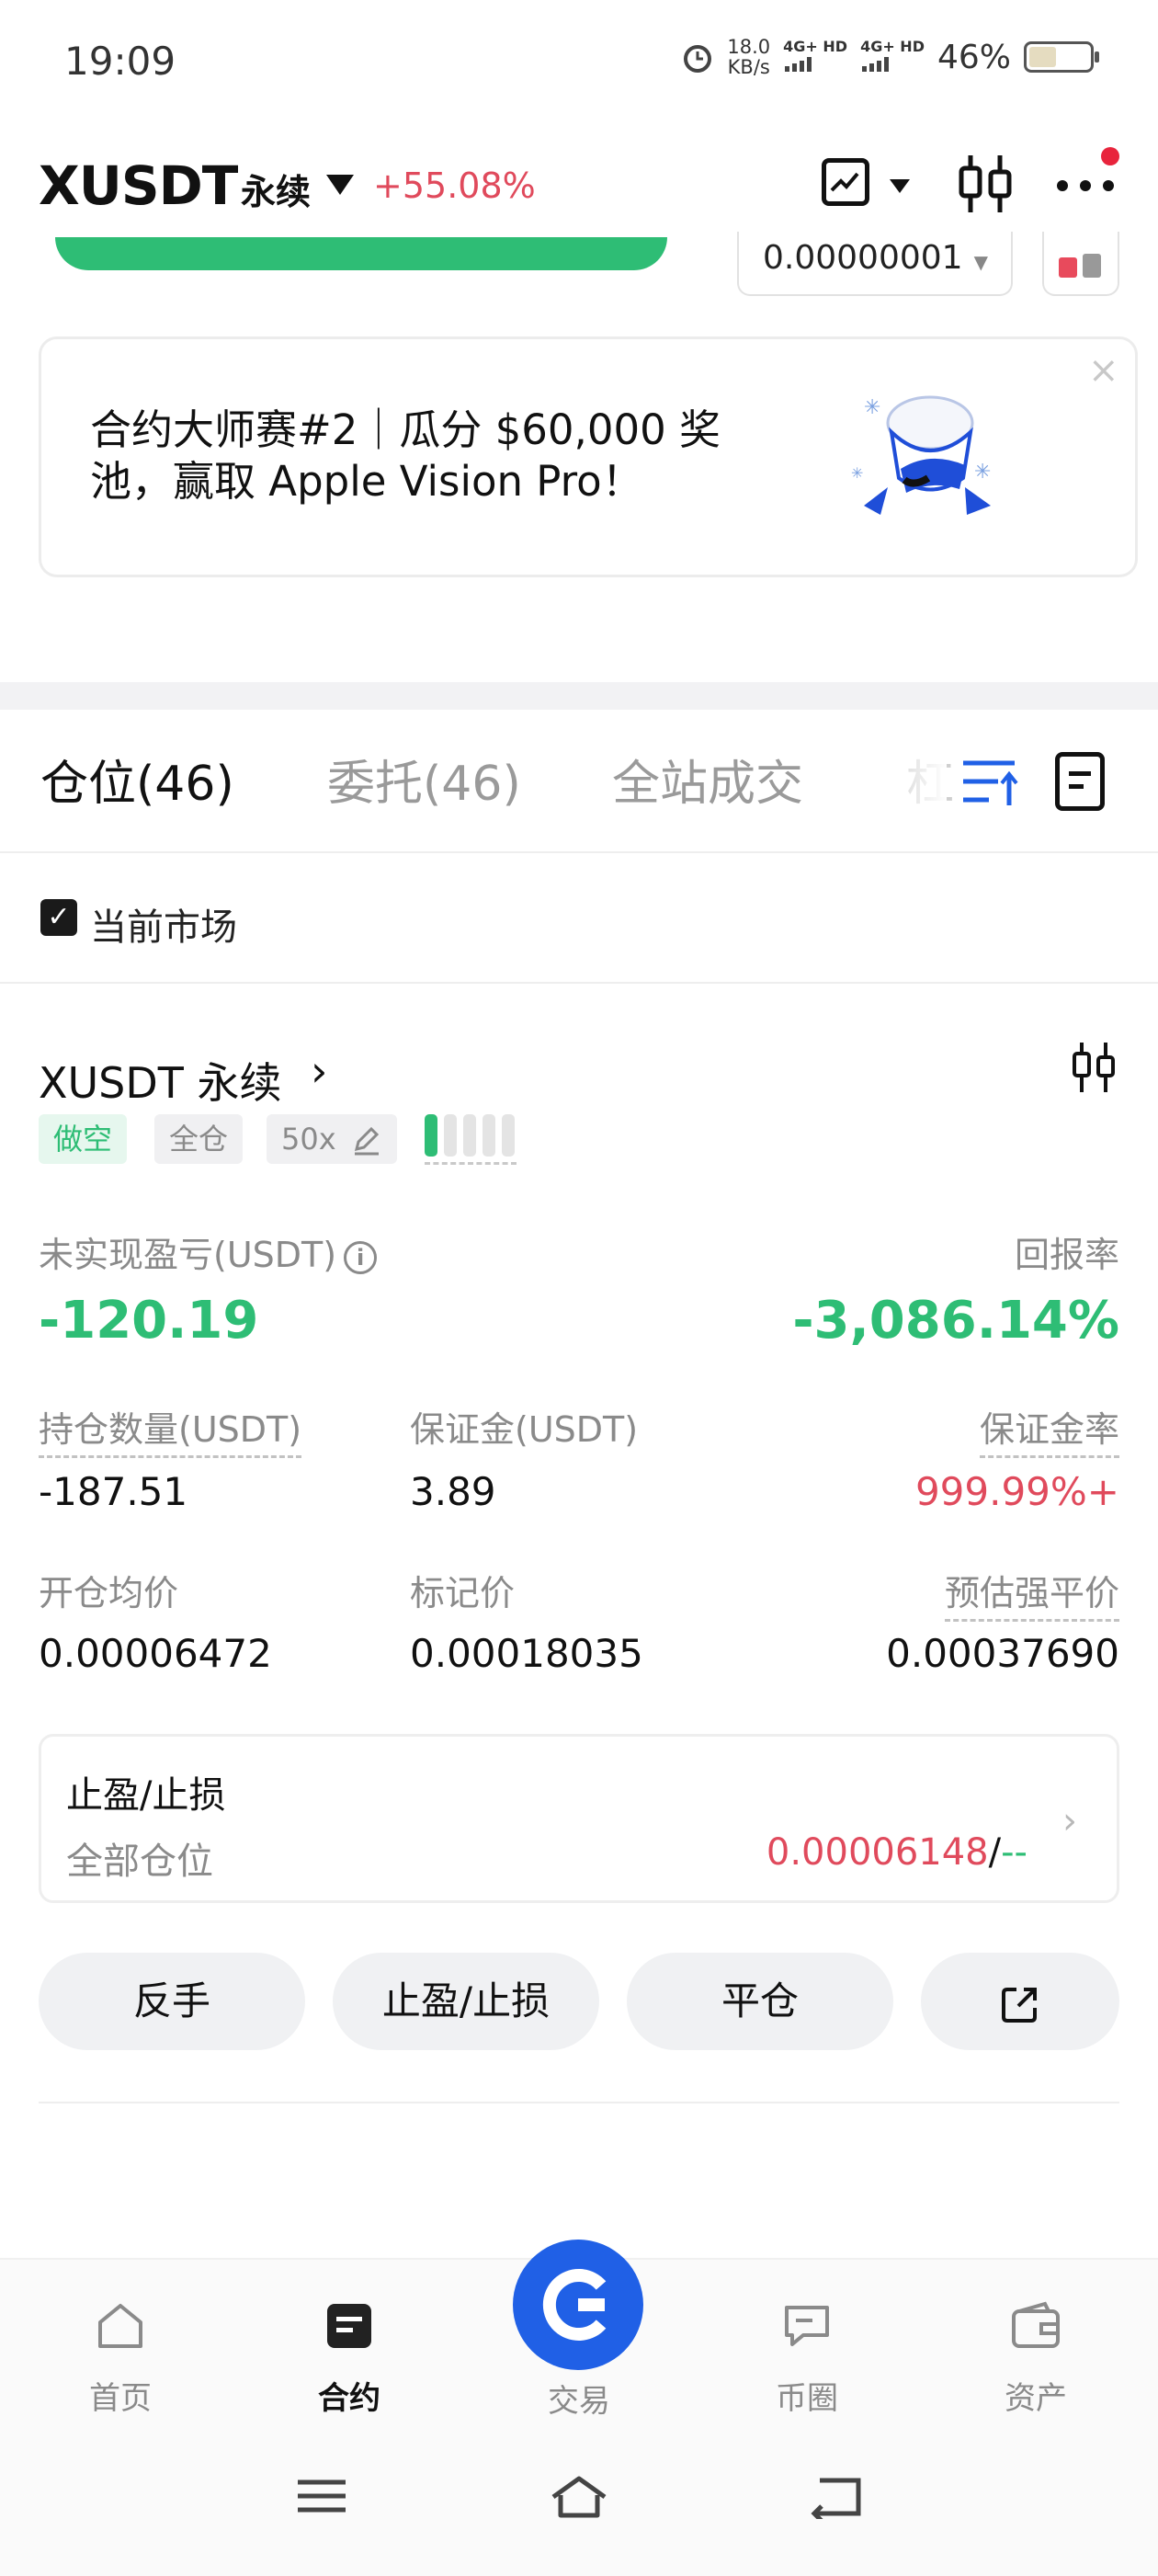 The width and height of the screenshot is (1158, 2576). What do you see at coordinates (109, 1593) in the screenshot?
I see `entry-price-label: 开仓均价` at bounding box center [109, 1593].